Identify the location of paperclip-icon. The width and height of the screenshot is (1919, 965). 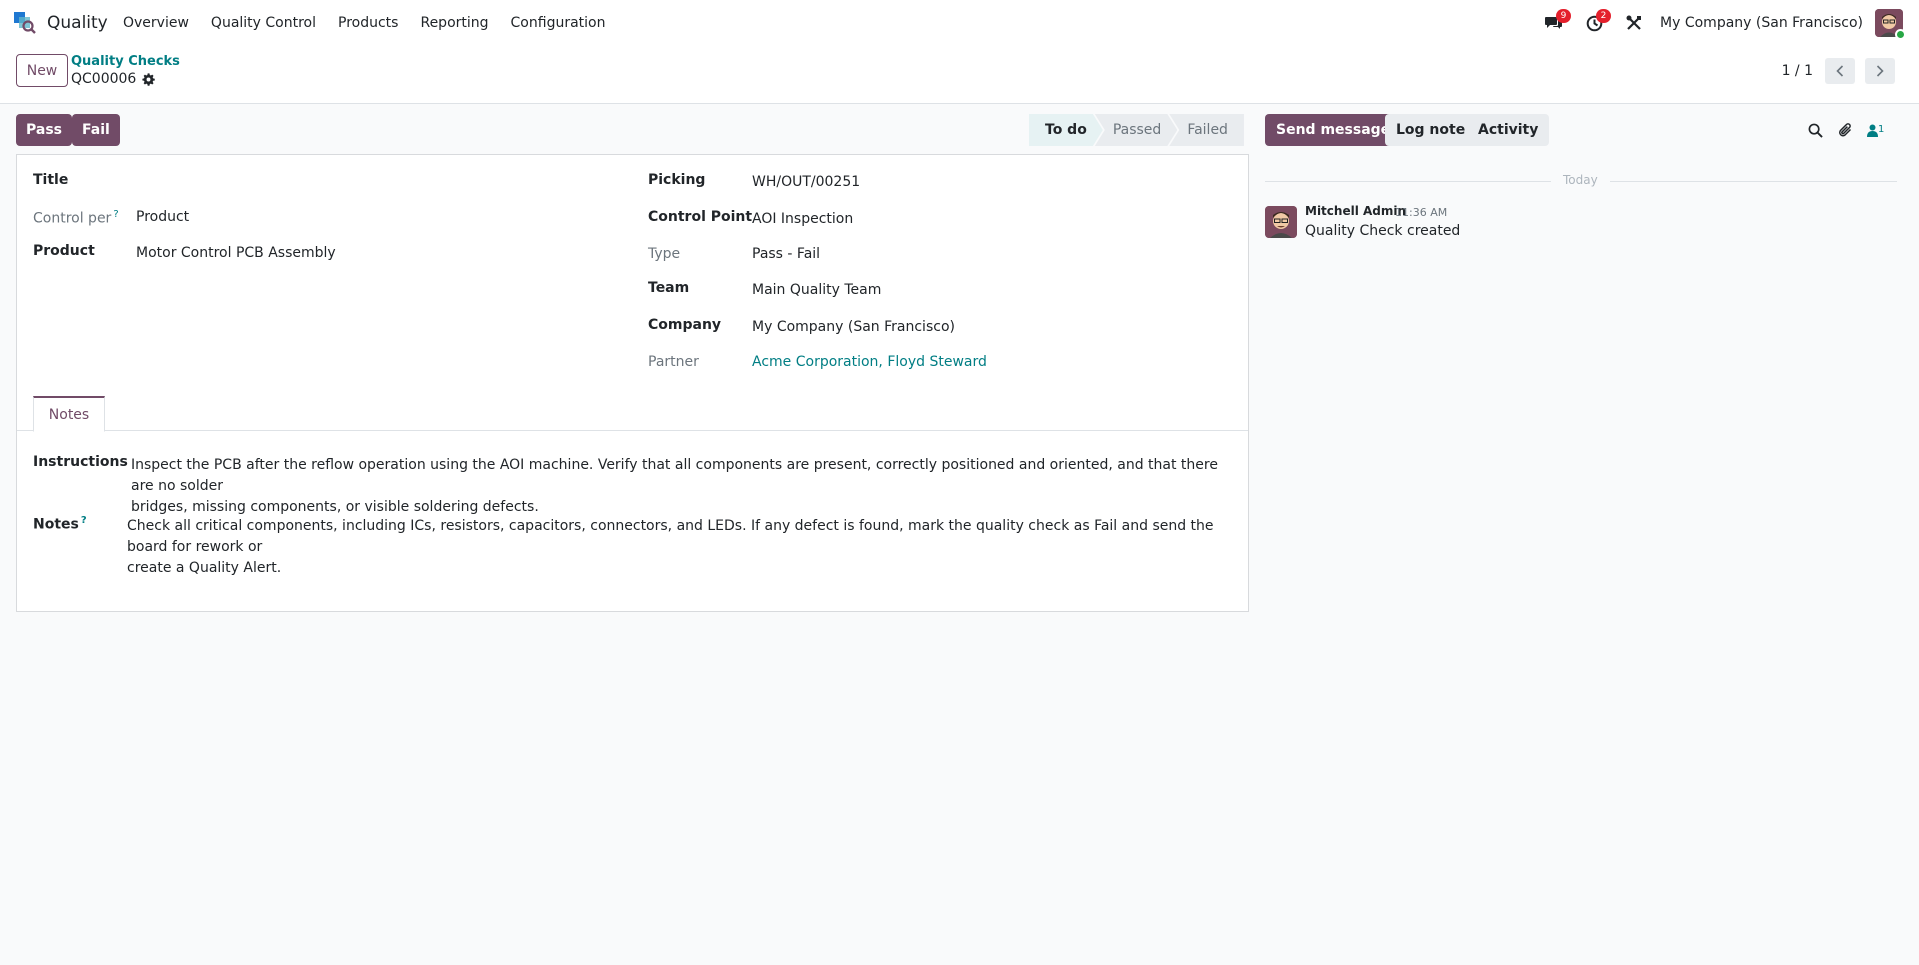
(1845, 130).